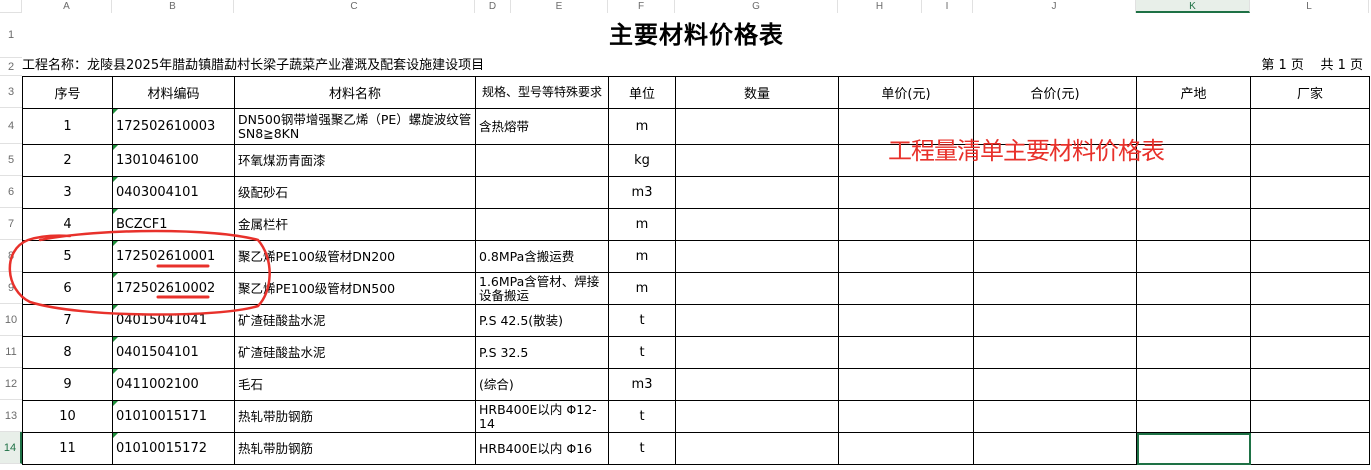  Describe the element at coordinates (355, 256) in the screenshot. I see `cell-name: 聚乙烯PE100级管材DN200` at that location.